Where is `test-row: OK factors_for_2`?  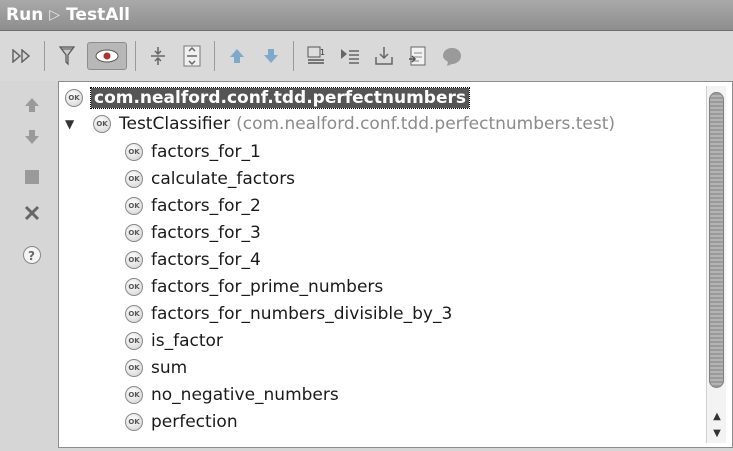 test-row: OK factors_for_2 is located at coordinates (193, 206).